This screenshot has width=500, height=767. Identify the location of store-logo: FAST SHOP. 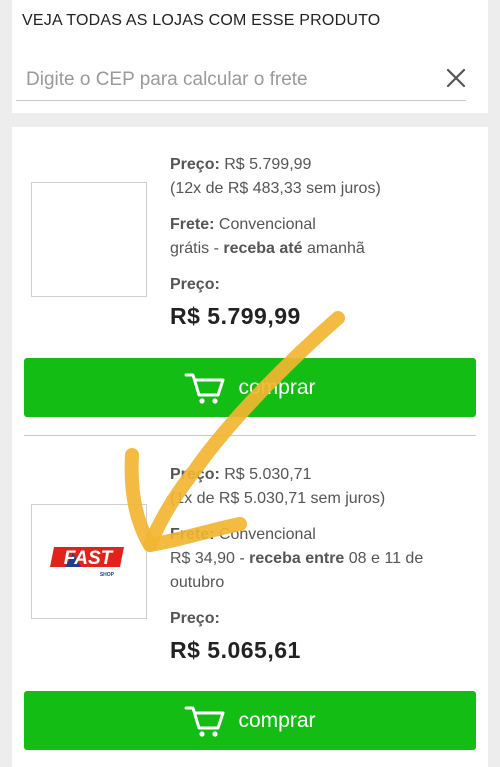
(89, 561).